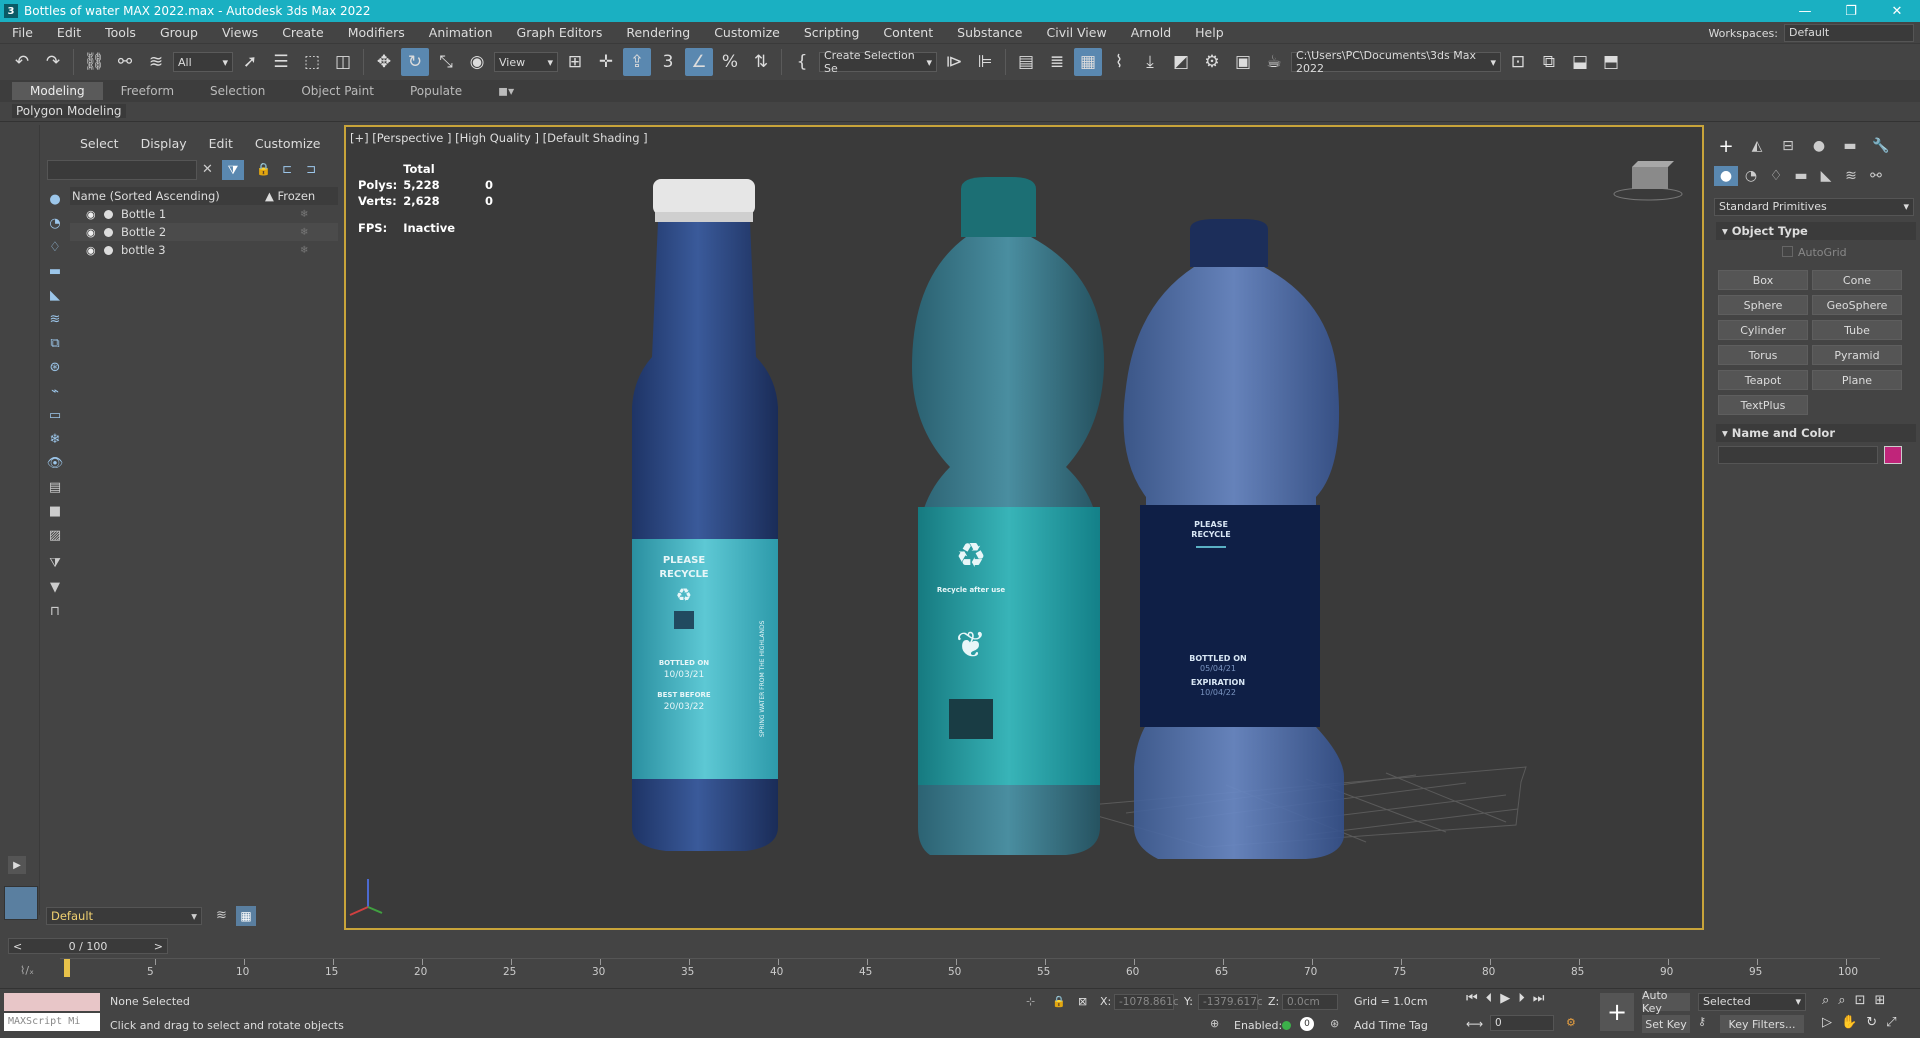 This screenshot has height=1038, width=1920. Describe the element at coordinates (1146, 1002) in the screenshot. I see `x-coord-field: -1078.861c` at that location.